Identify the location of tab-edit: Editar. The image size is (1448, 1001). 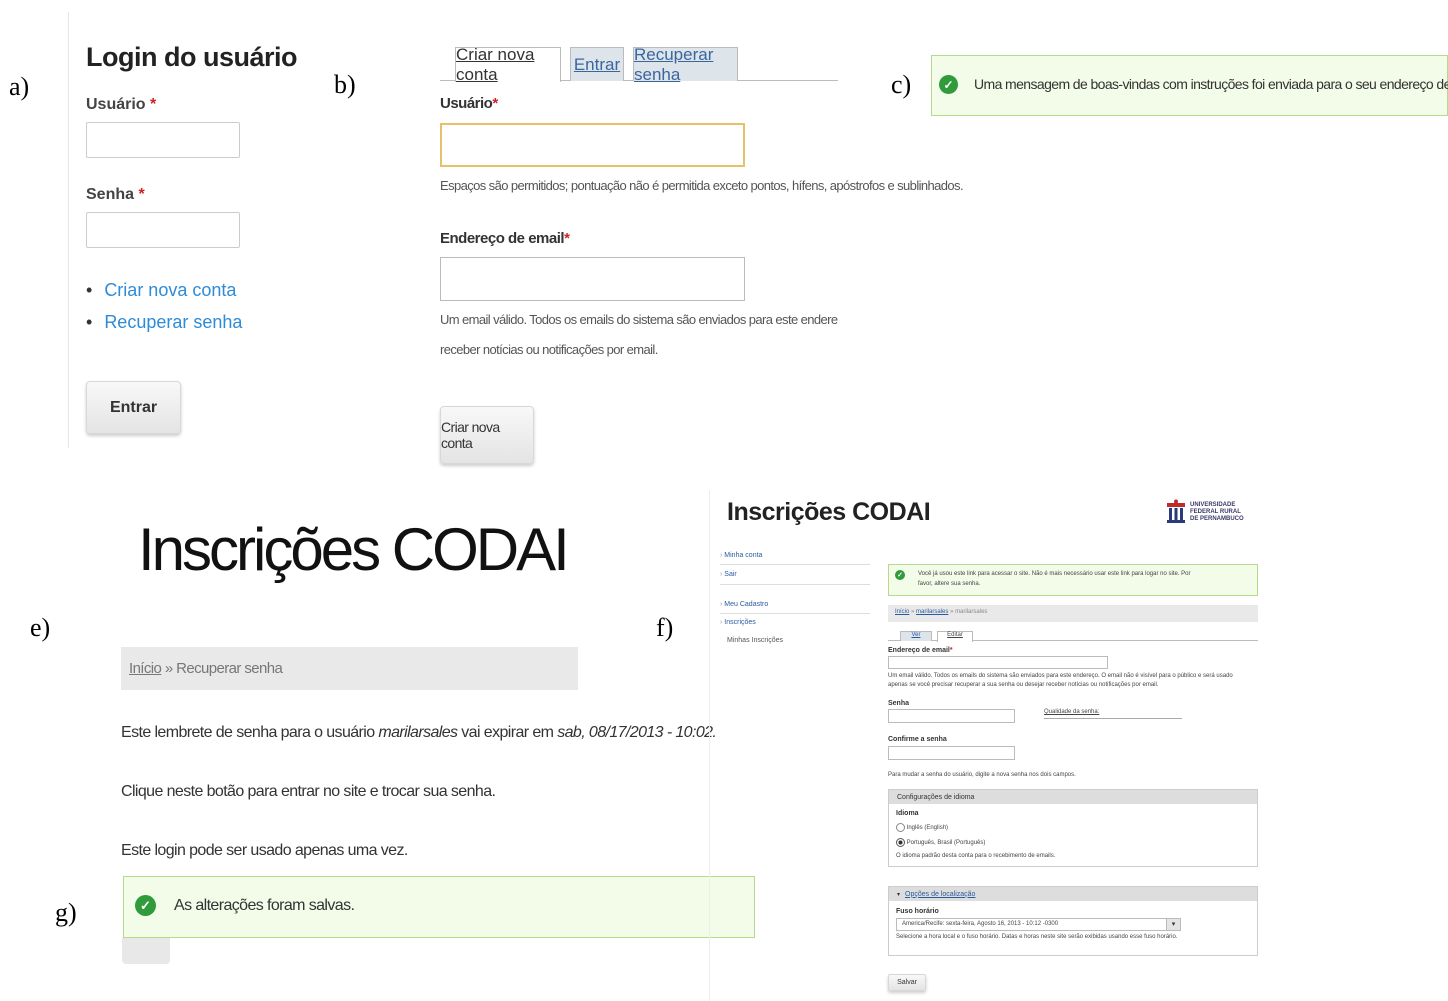
(955, 636).